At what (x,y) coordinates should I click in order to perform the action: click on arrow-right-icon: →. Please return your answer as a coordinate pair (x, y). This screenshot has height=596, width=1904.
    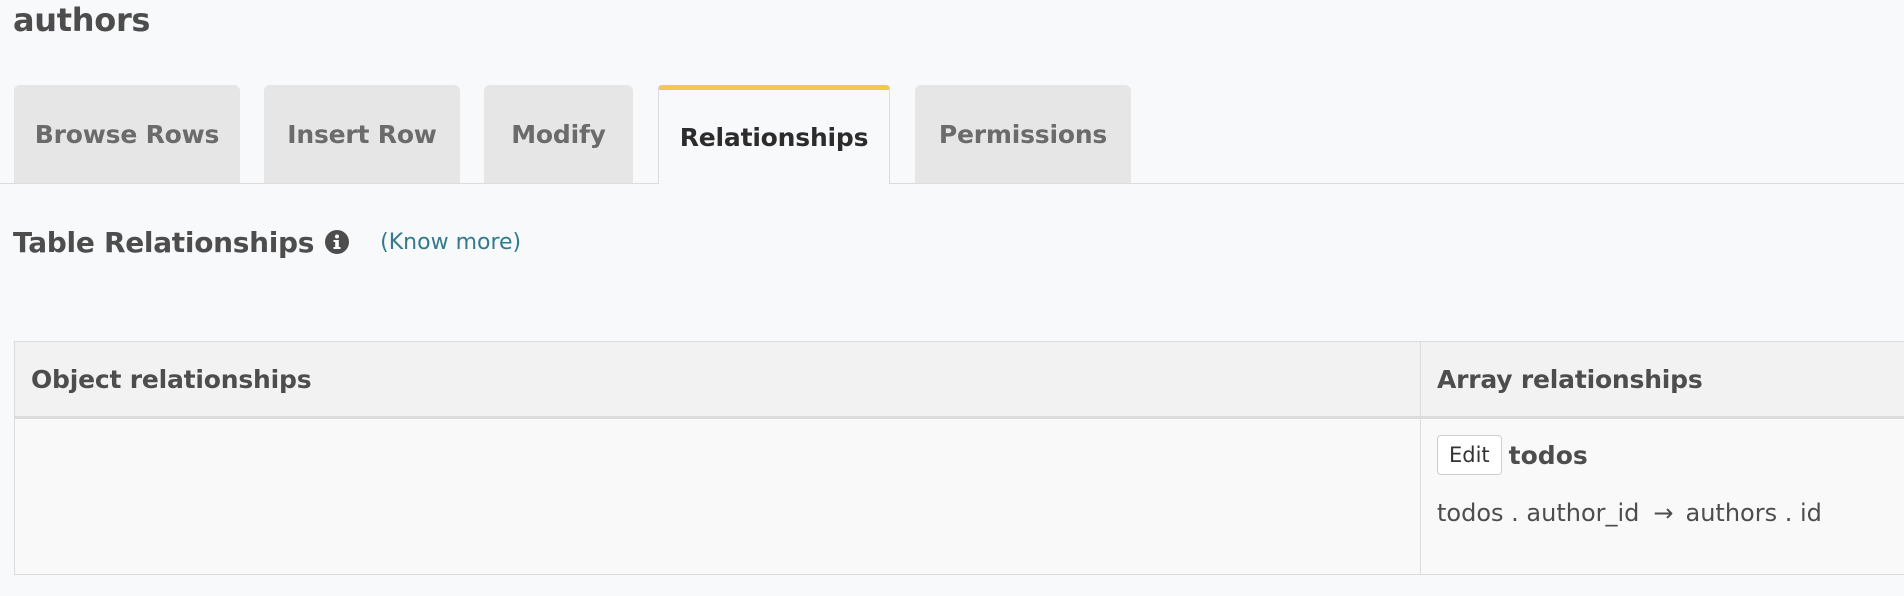
    Looking at the image, I should click on (1663, 513).